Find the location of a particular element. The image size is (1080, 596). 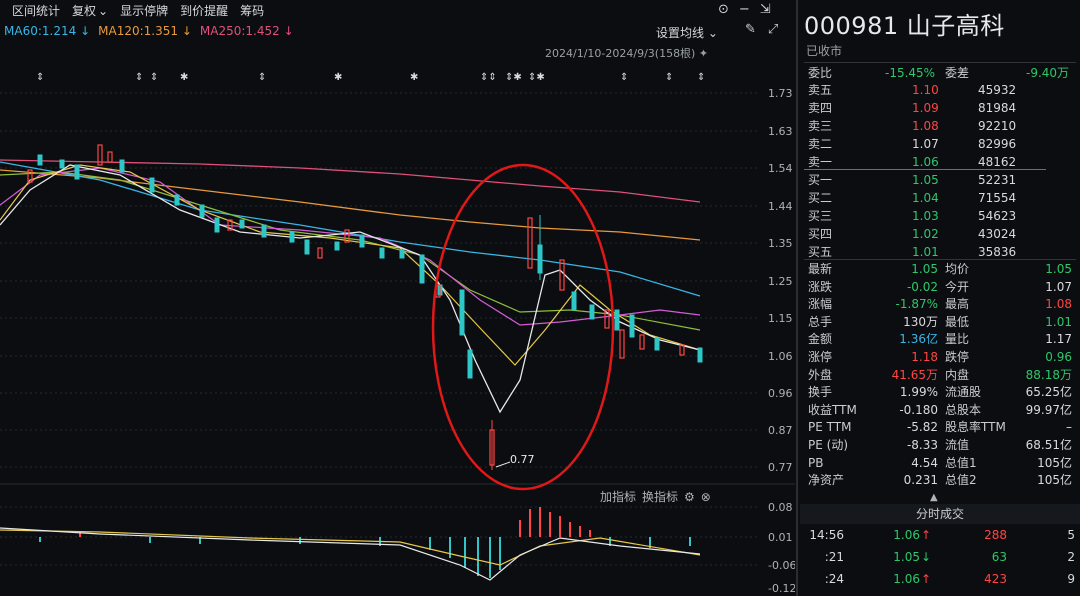

bid-label: 买二 is located at coordinates (820, 198).